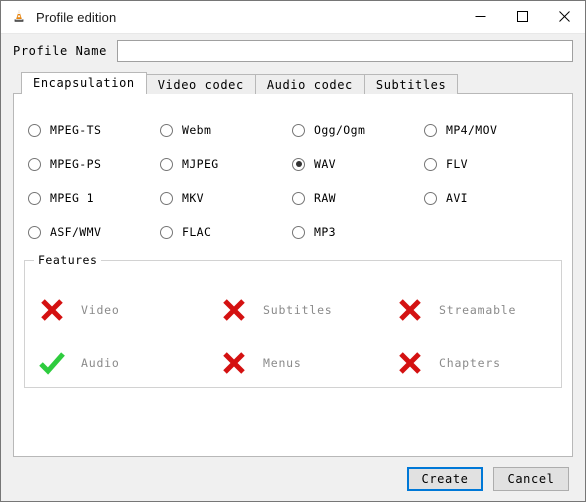 The image size is (586, 502). I want to click on radio-label: WAV, so click(325, 164).